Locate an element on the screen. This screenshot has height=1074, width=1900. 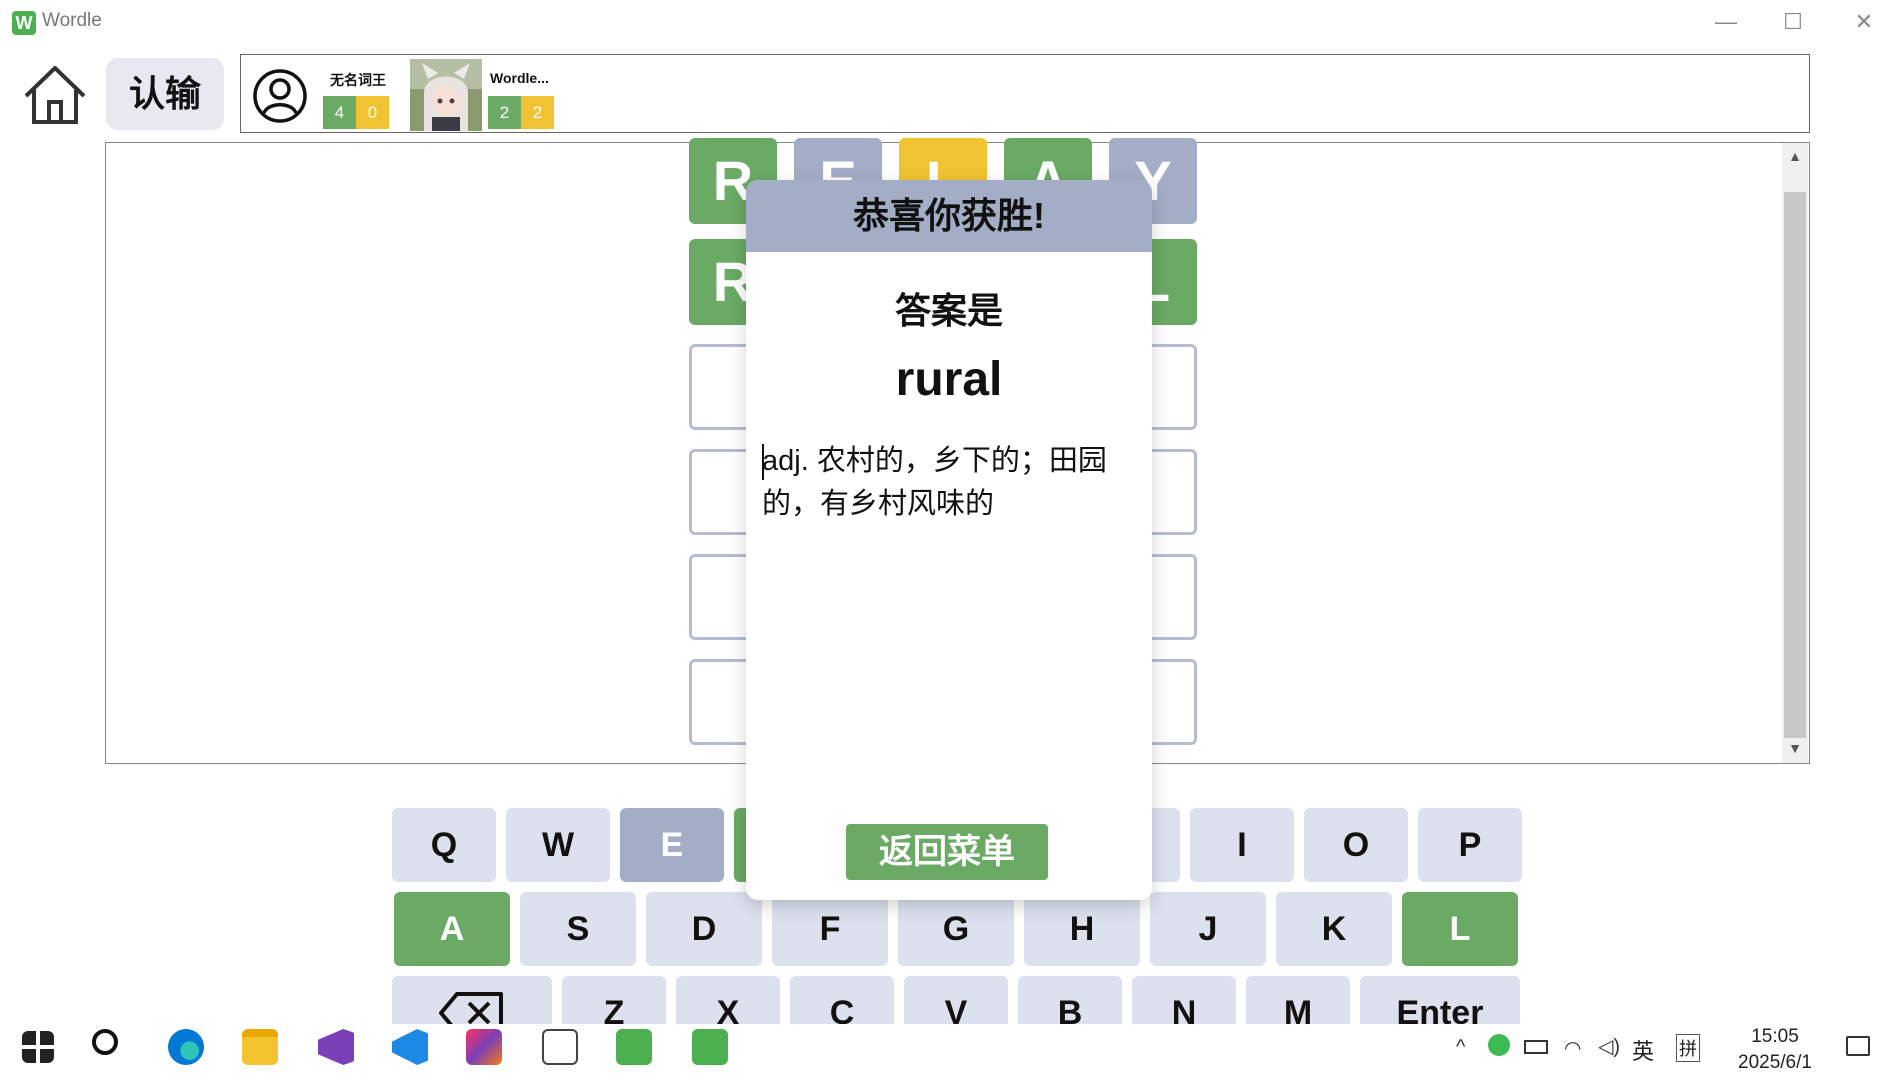
key-h: H is located at coordinates (1082, 929).